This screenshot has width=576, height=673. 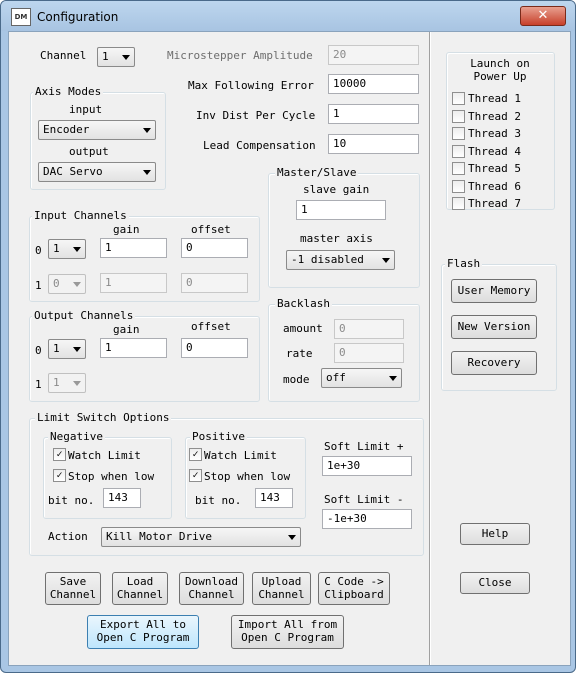 What do you see at coordinates (59, 475) in the screenshot?
I see `negative-stop-when-low-checkbox: ✓` at bounding box center [59, 475].